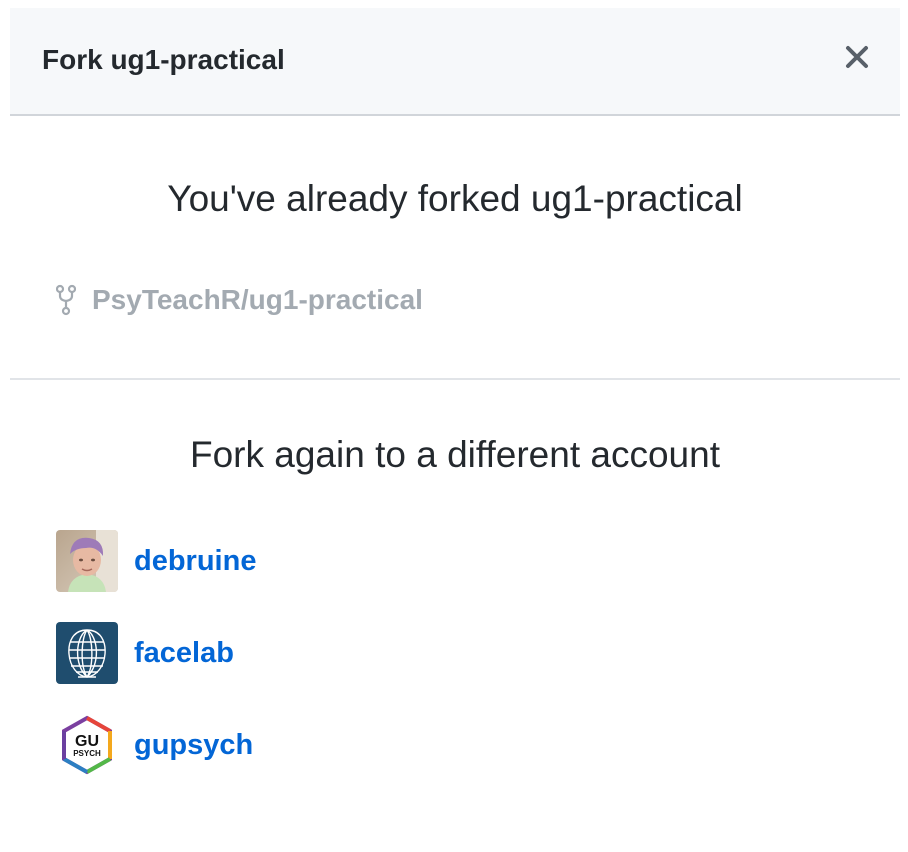  Describe the element at coordinates (66, 300) in the screenshot. I see `repo-forked-icon` at that location.